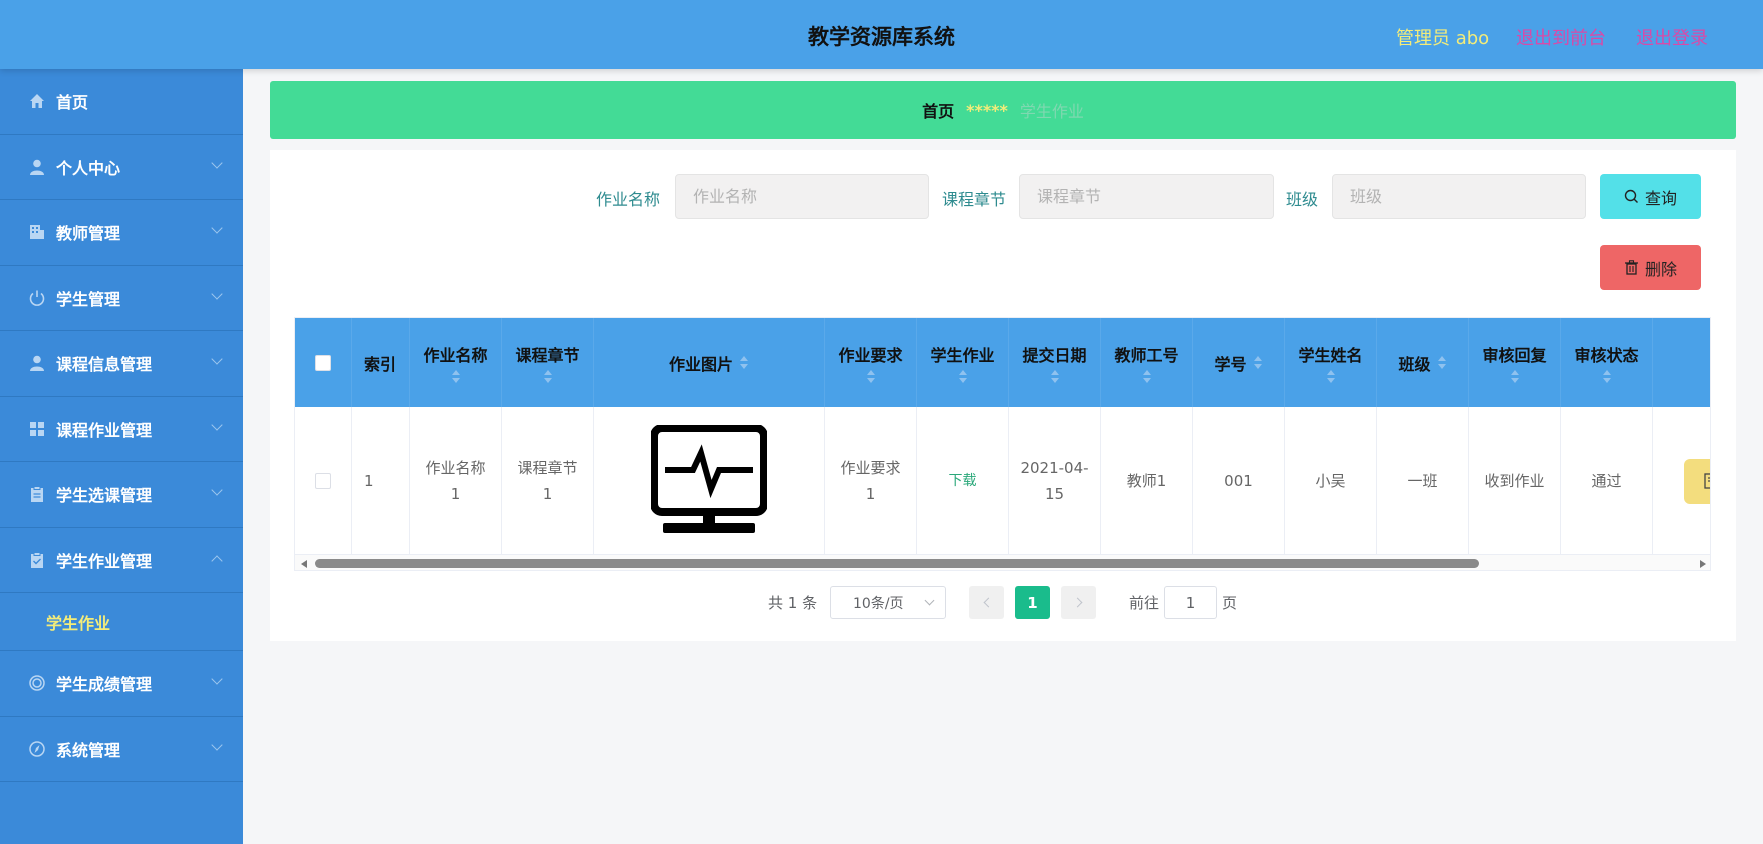  I want to click on detail-button, so click(1697, 481).